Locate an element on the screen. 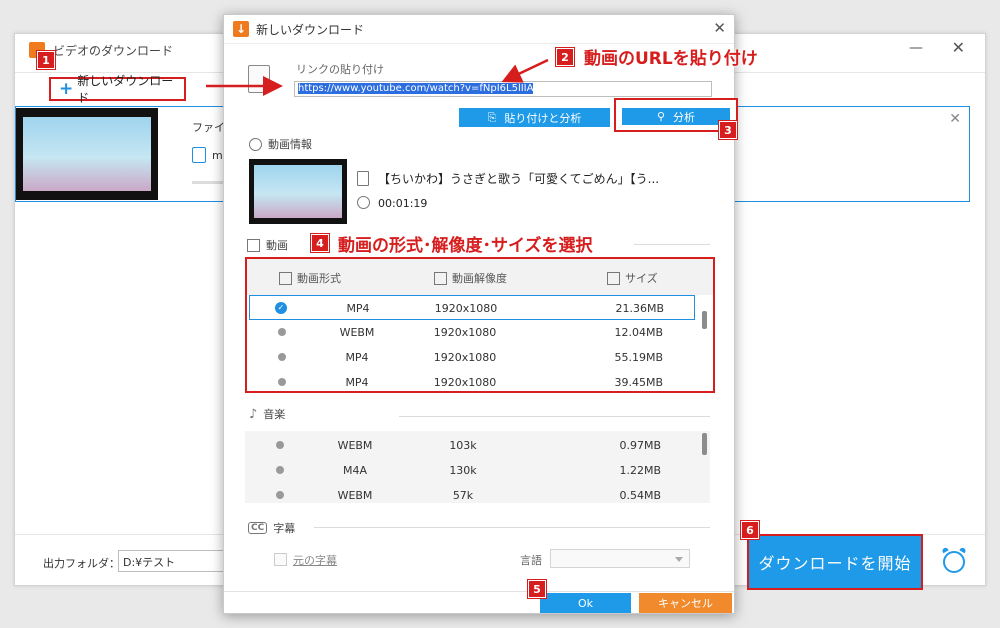  audio-row: M4A 130k 1.22MB is located at coordinates (477, 470).